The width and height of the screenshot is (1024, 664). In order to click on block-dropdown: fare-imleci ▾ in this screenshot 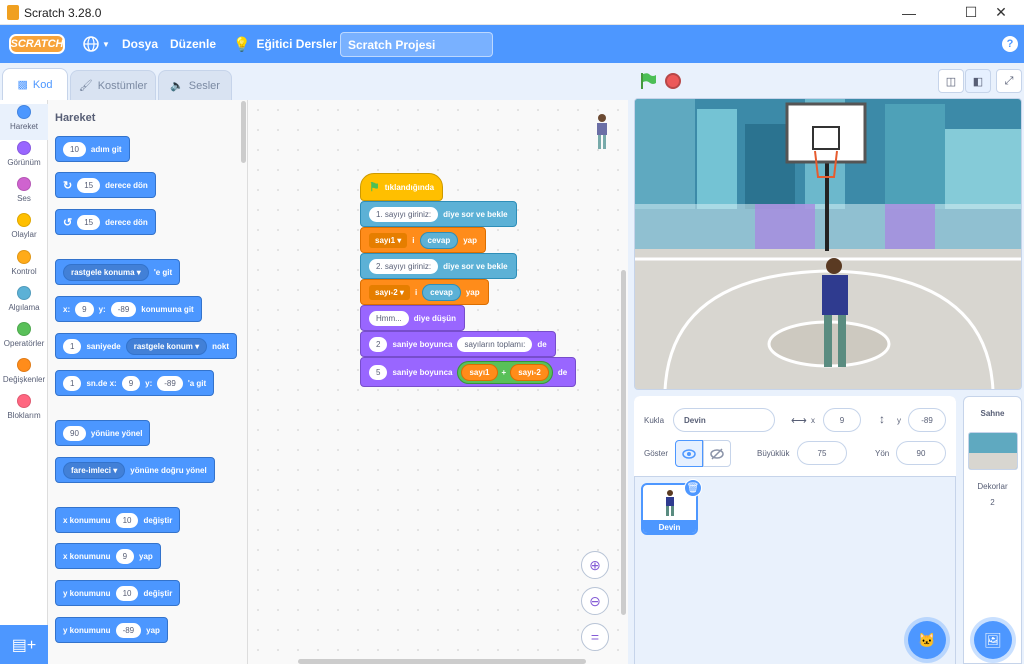, I will do `click(94, 470)`.